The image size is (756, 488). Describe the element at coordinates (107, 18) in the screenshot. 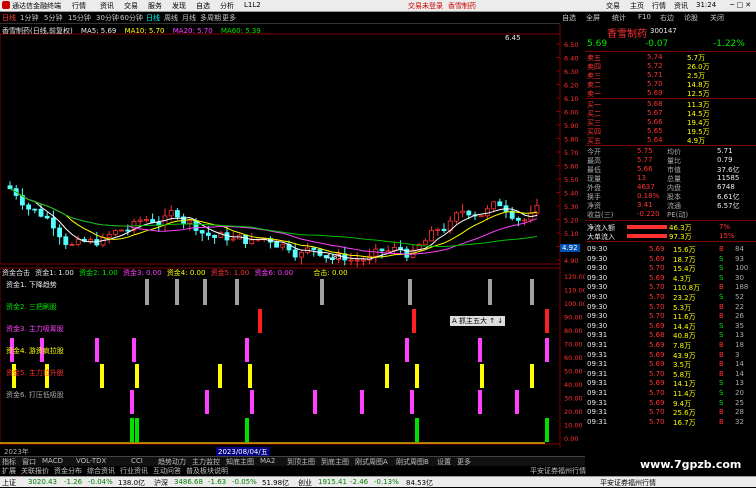

I see `period-30min: 30分钟` at that location.